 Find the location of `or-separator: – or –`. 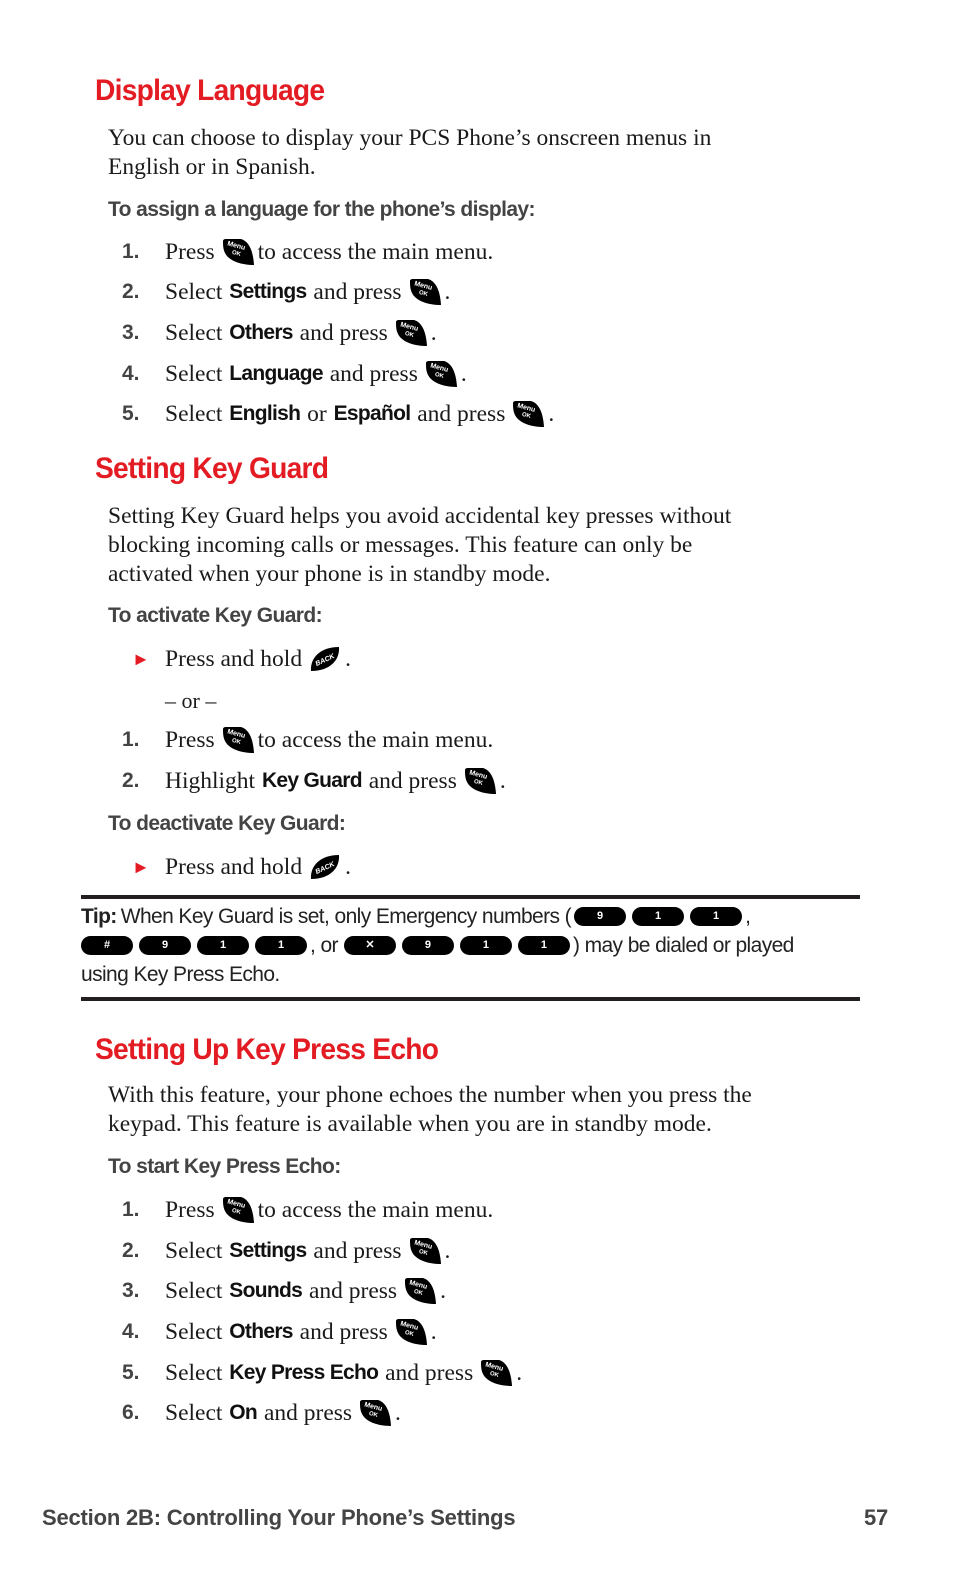

or-separator: – or – is located at coordinates (191, 700).